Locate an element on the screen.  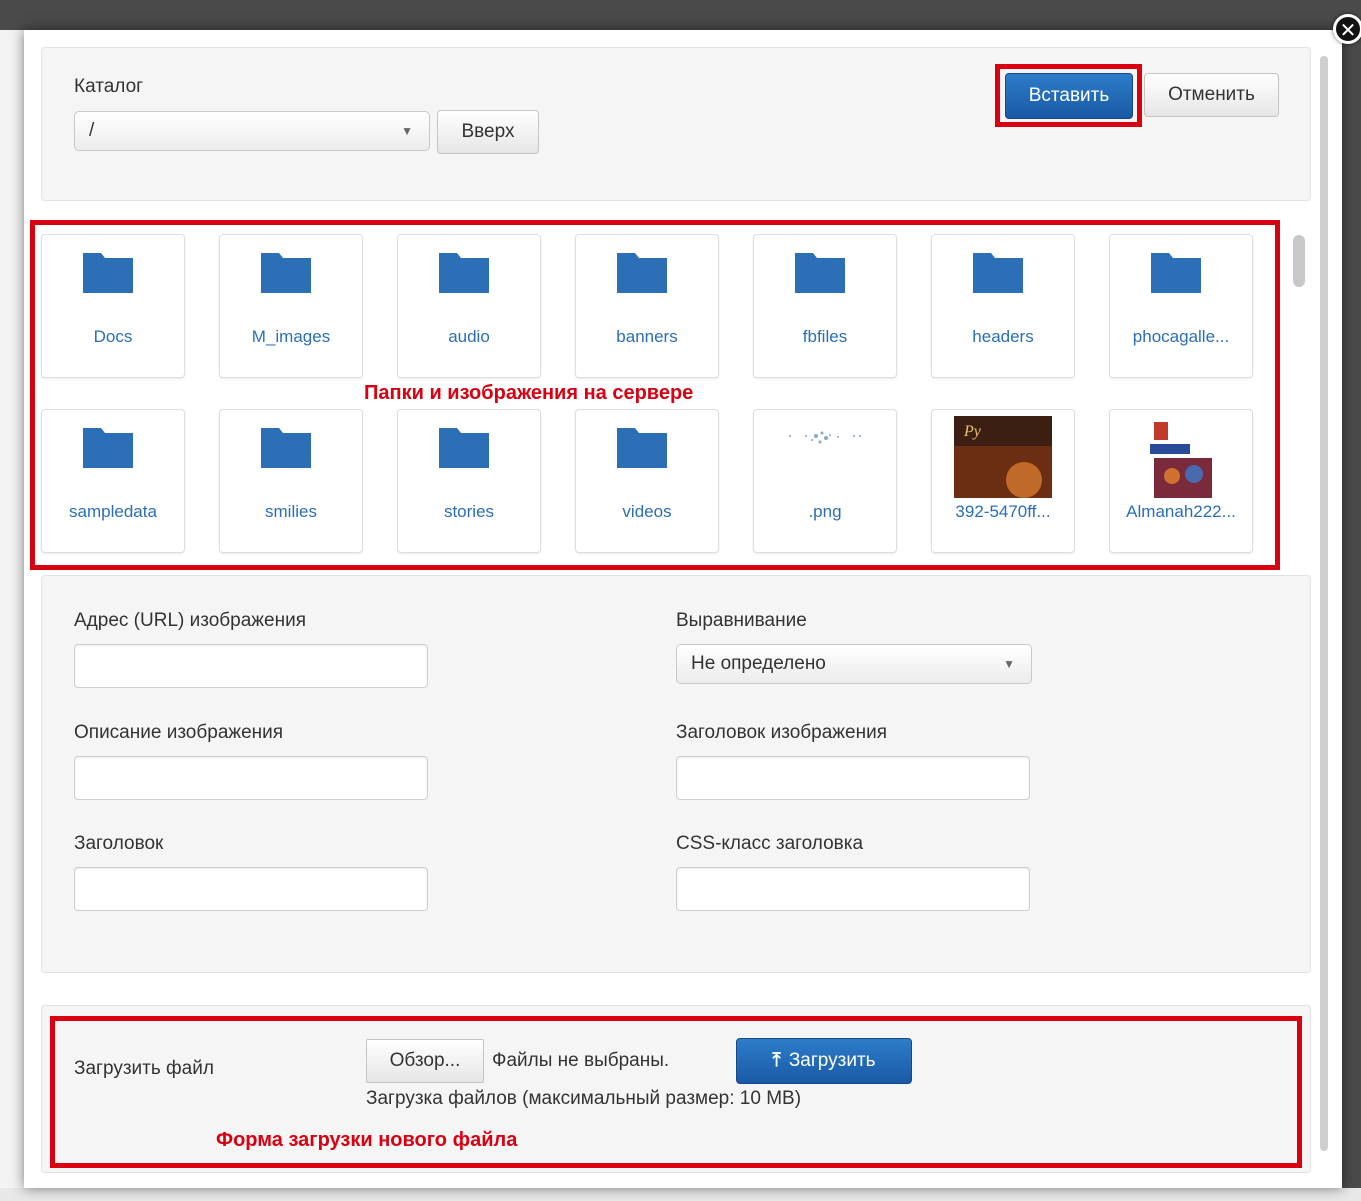
caption-css-label: CSS-класс заголовка is located at coordinates (770, 843).